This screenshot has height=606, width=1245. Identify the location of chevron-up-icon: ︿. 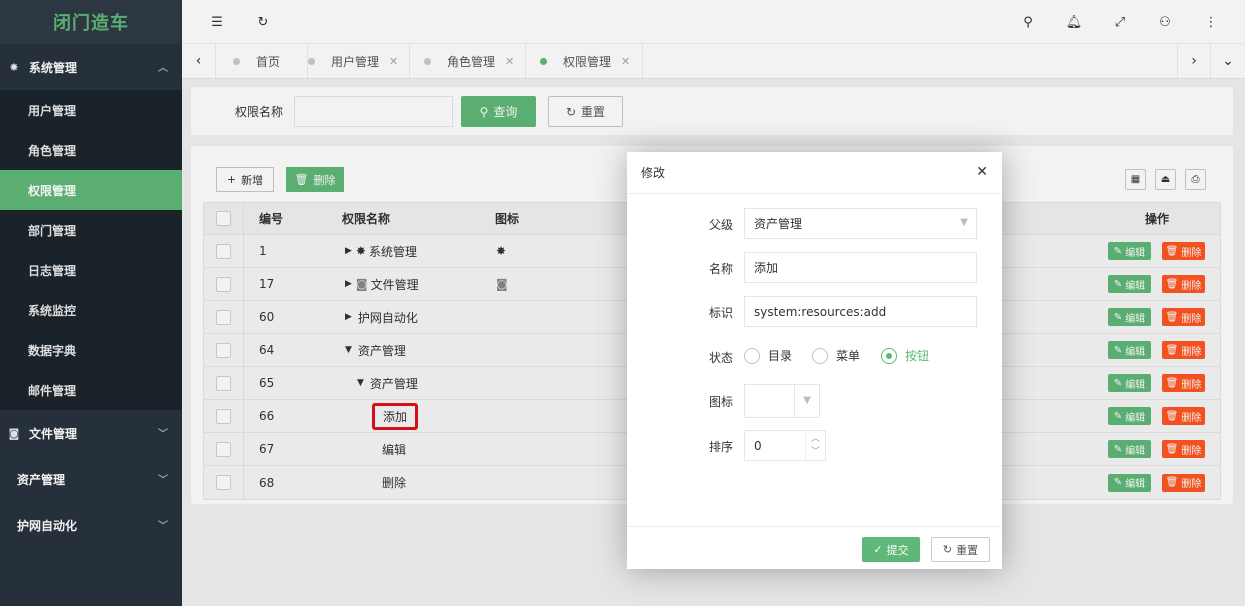
(815, 437).